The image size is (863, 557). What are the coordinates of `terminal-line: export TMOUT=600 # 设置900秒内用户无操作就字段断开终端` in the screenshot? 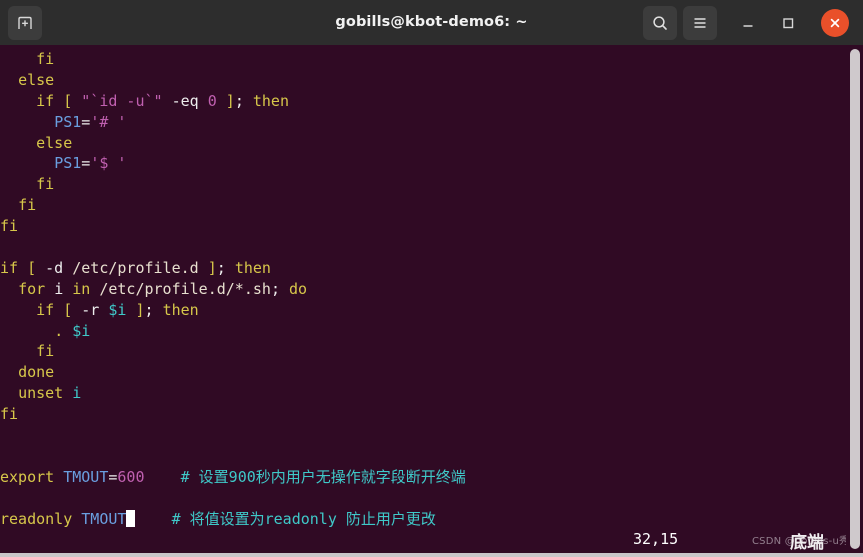 It's located at (431, 477).